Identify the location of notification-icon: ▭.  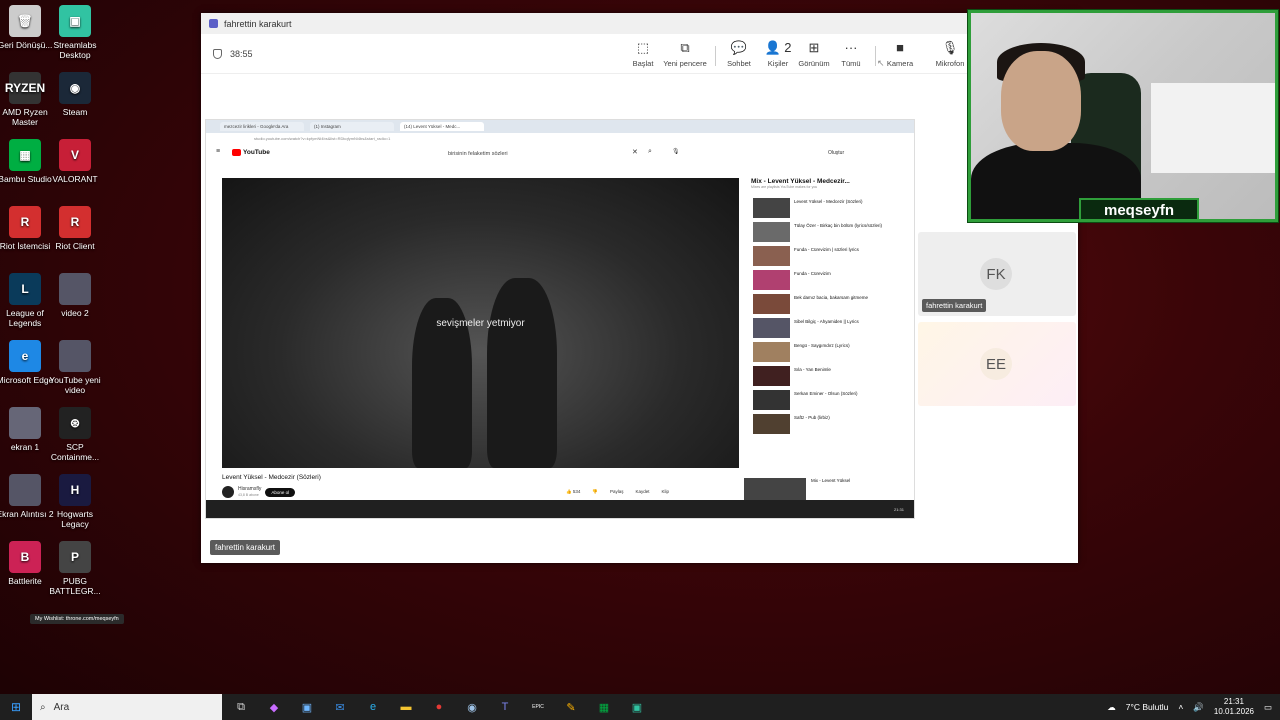
(1268, 707).